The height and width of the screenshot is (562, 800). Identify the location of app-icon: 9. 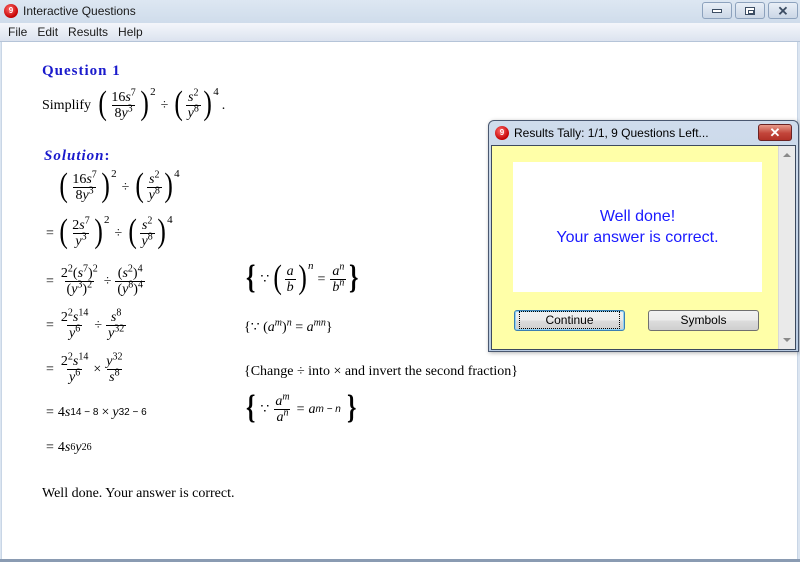
(11, 11).